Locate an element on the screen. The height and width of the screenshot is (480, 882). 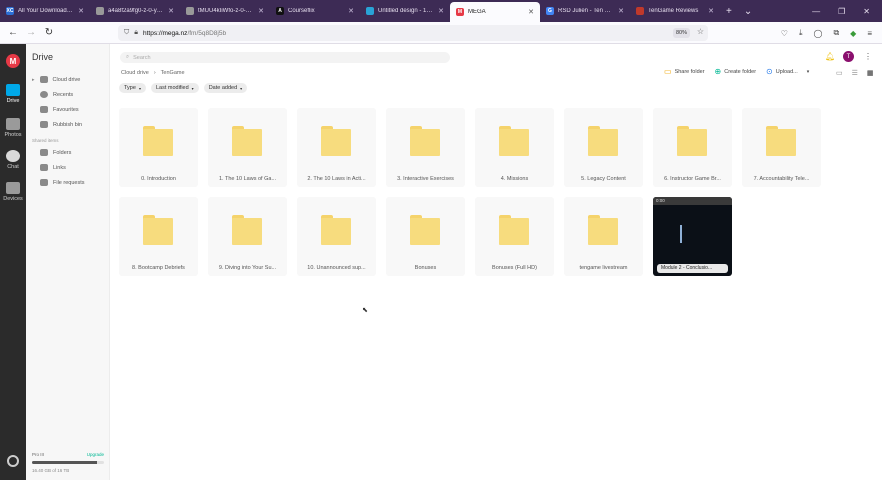
address-bar: ⛉ 🔒︎ https://mega.nz /fm/5q8D8j5b 80% ☆ is located at coordinates (413, 33).